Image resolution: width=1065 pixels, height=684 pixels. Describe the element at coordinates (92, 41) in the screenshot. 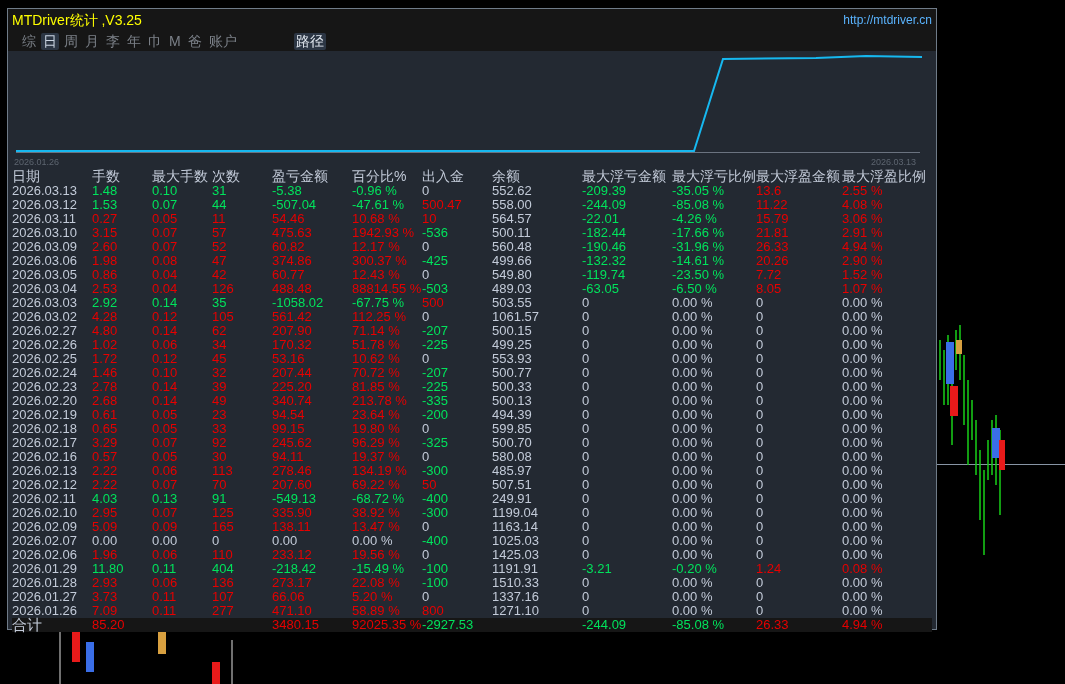

I see `period-tab: 月` at that location.